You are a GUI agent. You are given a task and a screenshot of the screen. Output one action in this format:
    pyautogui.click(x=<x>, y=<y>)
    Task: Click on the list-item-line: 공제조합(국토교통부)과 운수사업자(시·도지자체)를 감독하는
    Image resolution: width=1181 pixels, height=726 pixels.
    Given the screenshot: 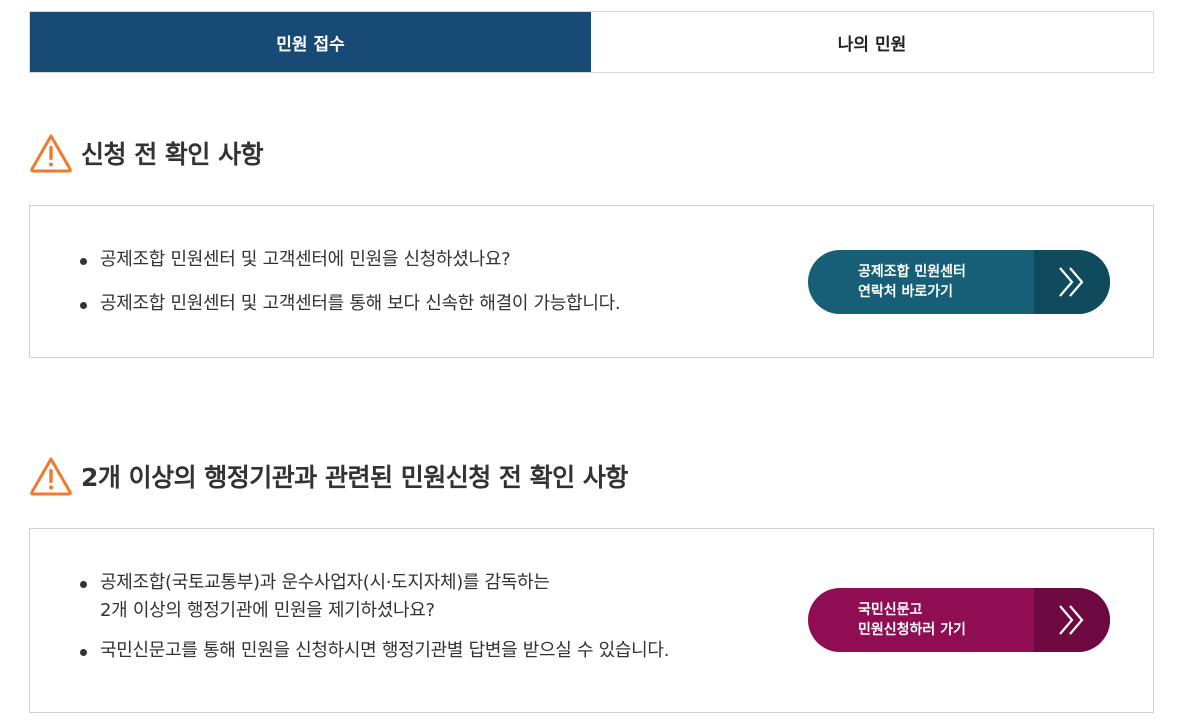 What is the action you would take?
    pyautogui.click(x=325, y=582)
    